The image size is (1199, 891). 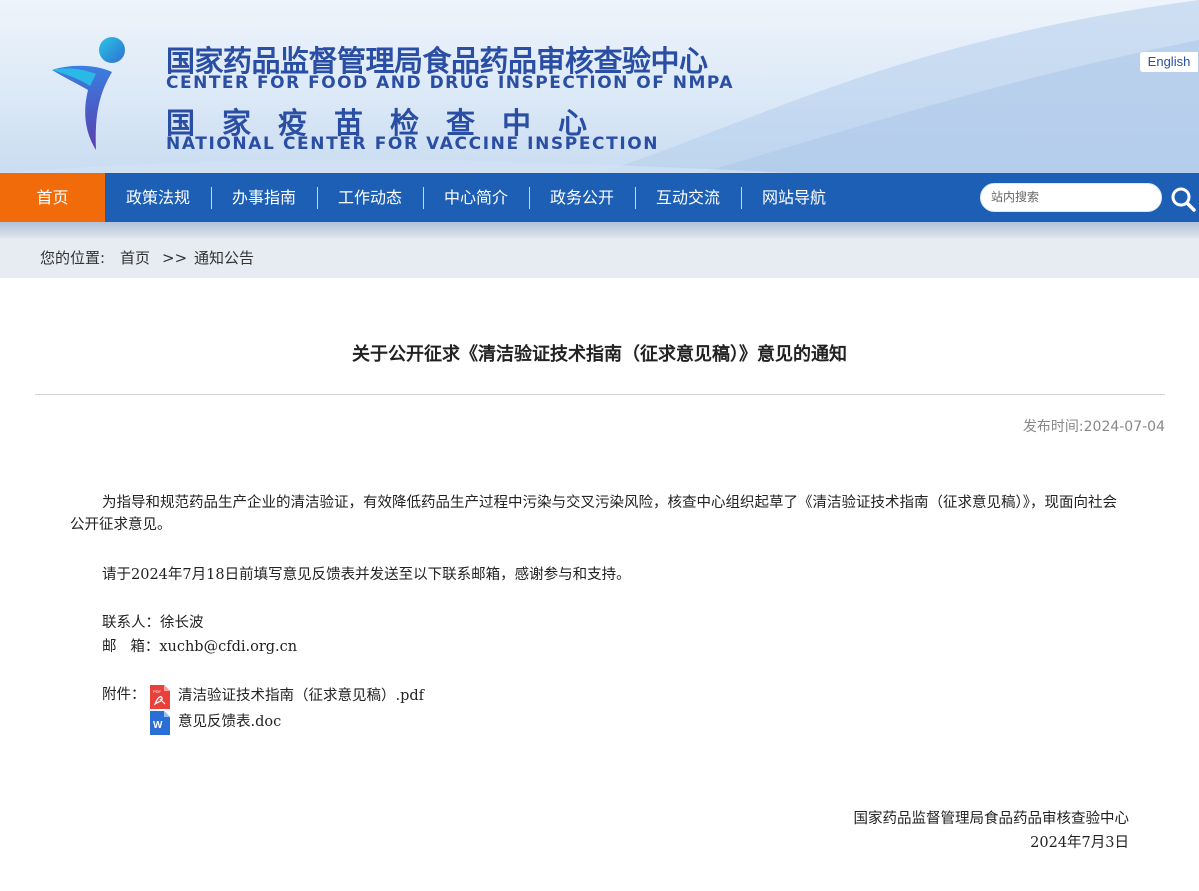 I want to click on attachment-pdf-link: 清洁验证技术指南（征求意见稿）.pdf, so click(x=301, y=696).